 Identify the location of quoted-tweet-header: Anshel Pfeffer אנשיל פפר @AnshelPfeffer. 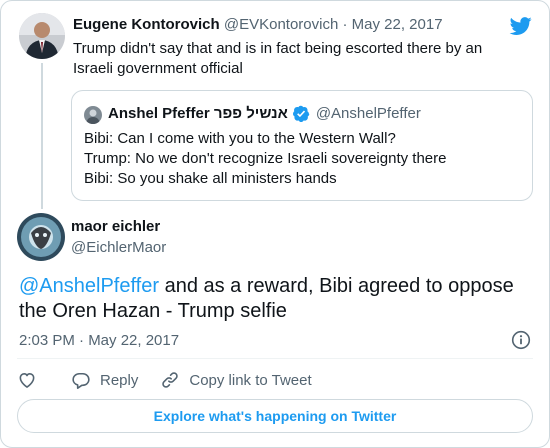
(264, 113).